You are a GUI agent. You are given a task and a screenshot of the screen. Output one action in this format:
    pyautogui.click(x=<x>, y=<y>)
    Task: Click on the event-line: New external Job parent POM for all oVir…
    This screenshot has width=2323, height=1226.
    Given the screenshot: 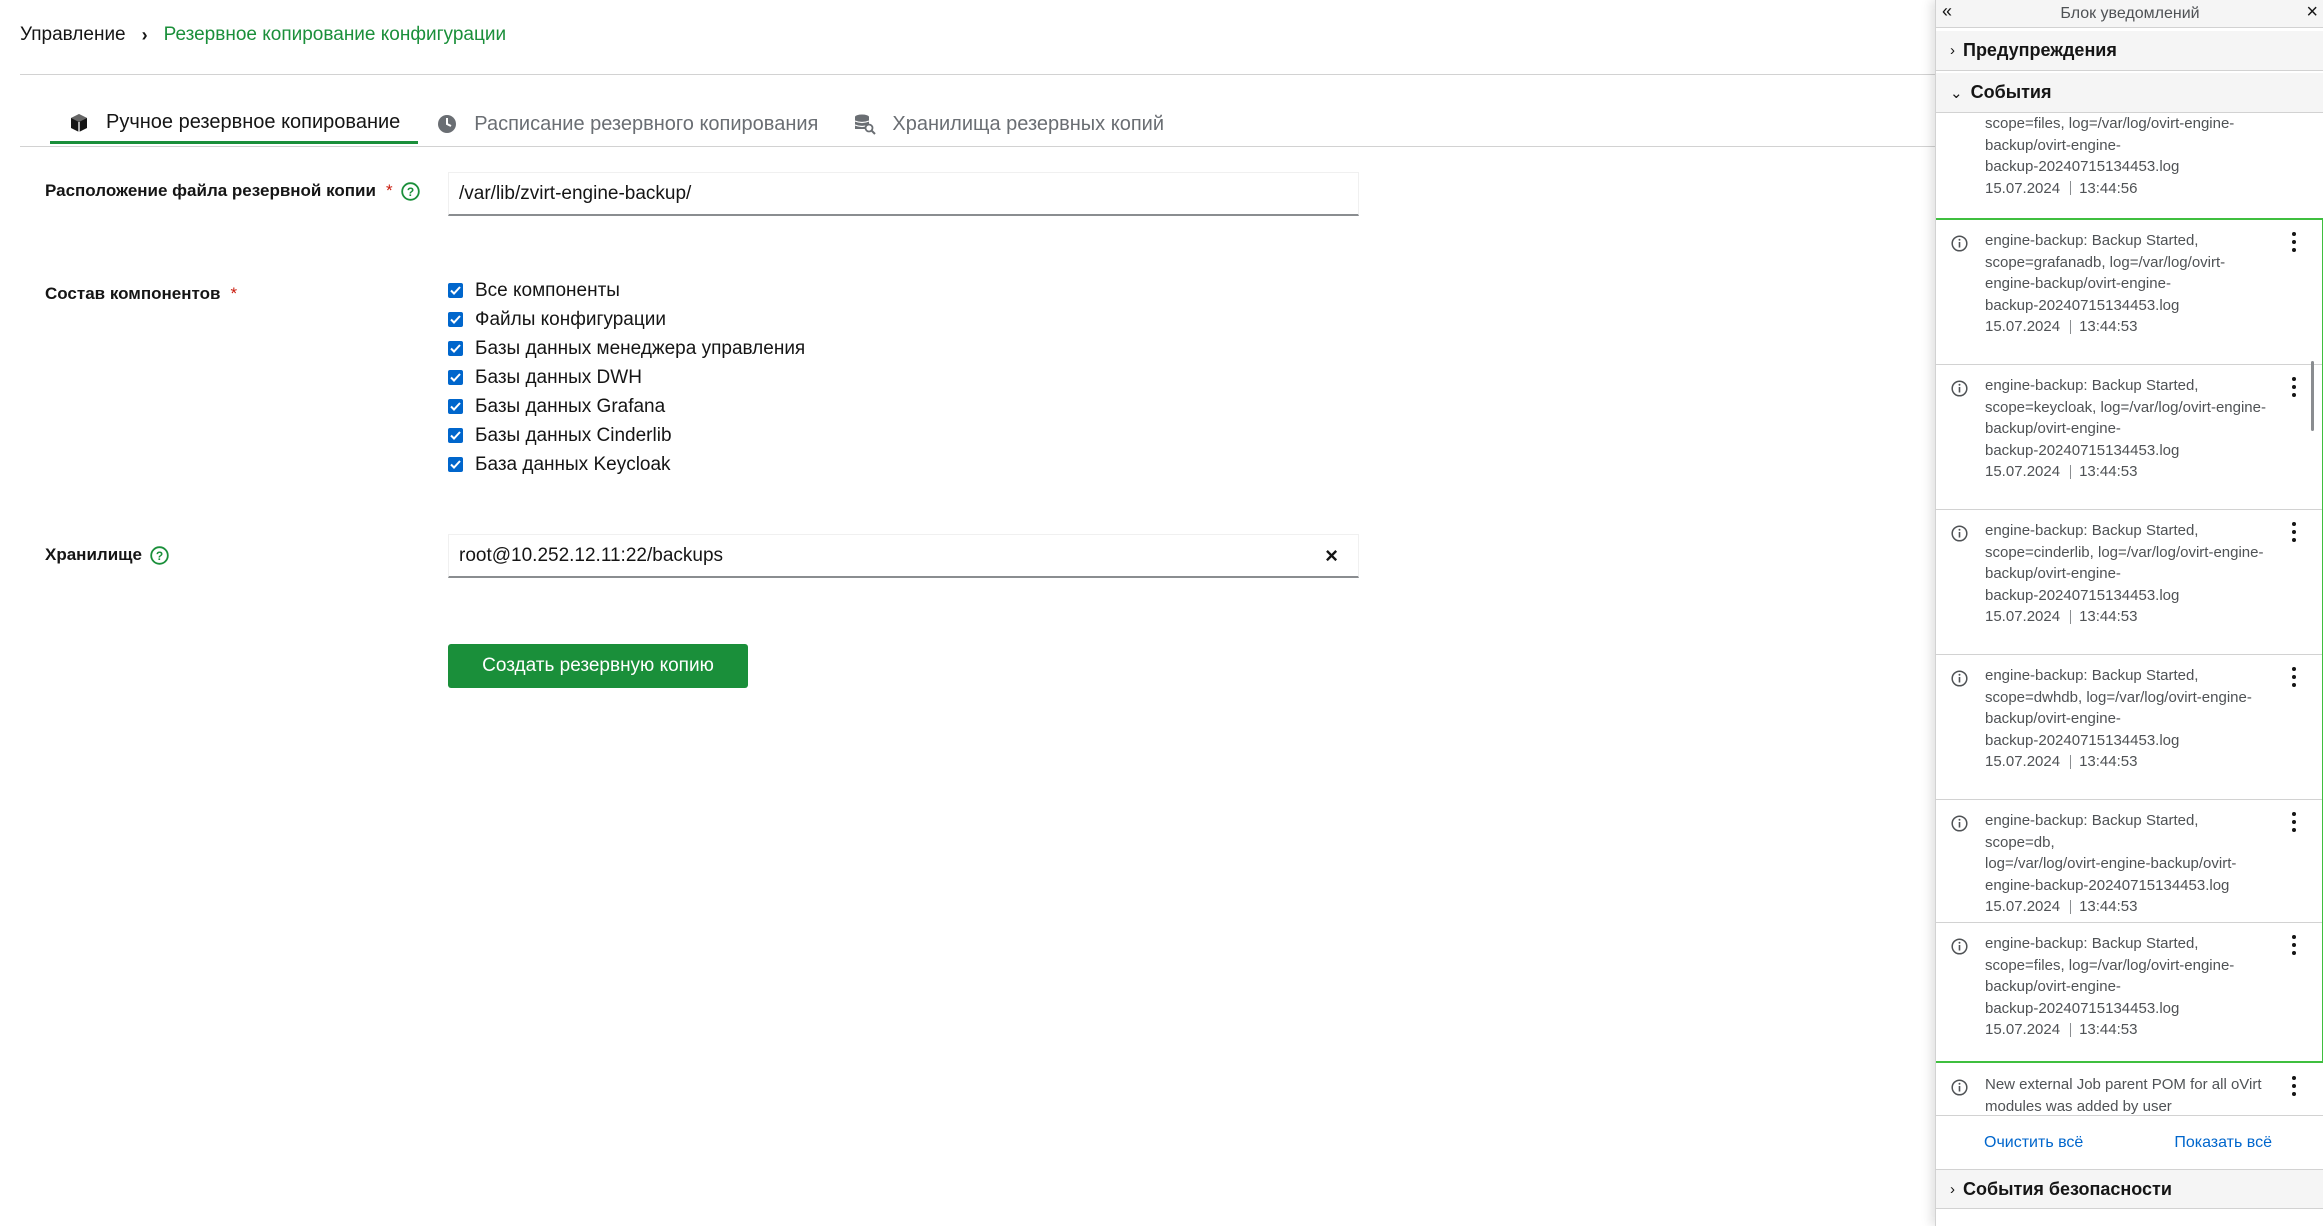 What is the action you would take?
    pyautogui.click(x=2123, y=1084)
    